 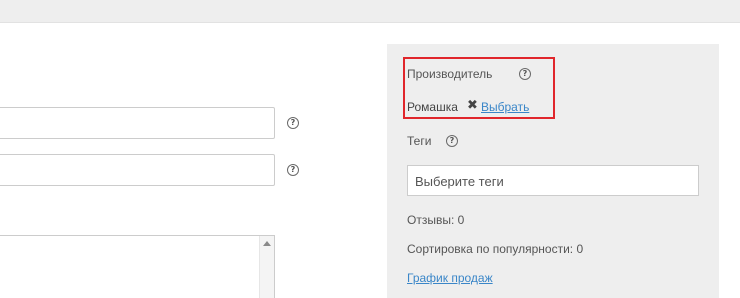 I want to click on description-textarea, so click(x=137, y=266).